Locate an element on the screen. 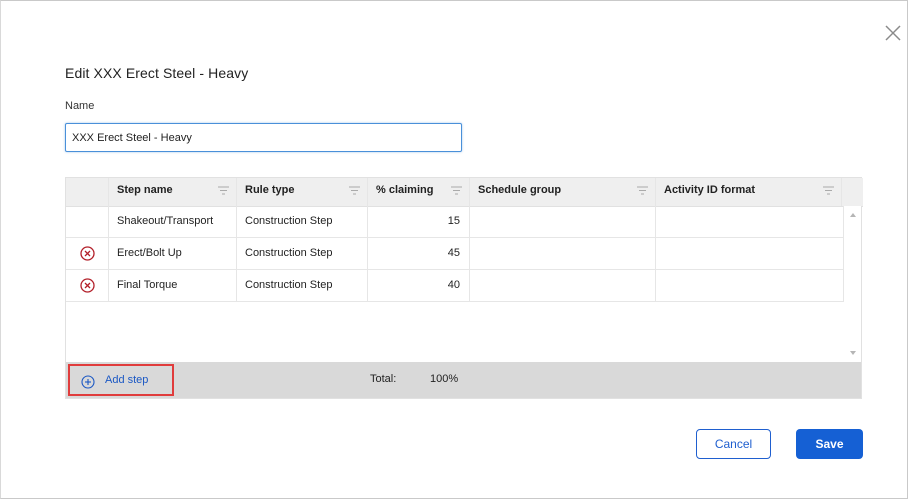 The height and width of the screenshot is (499, 908). table-row: Erect/Bolt Up Construction Step 45 is located at coordinates (455, 254).